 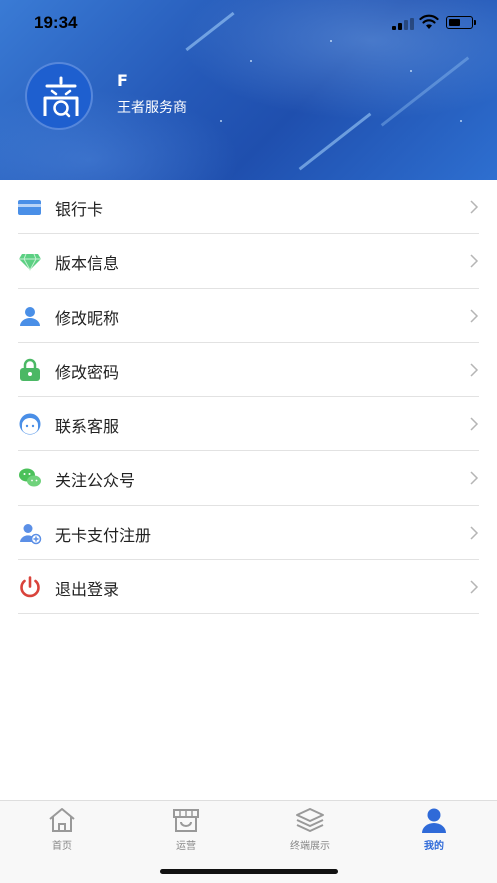 I want to click on tab-home: 首页, so click(x=62, y=829).